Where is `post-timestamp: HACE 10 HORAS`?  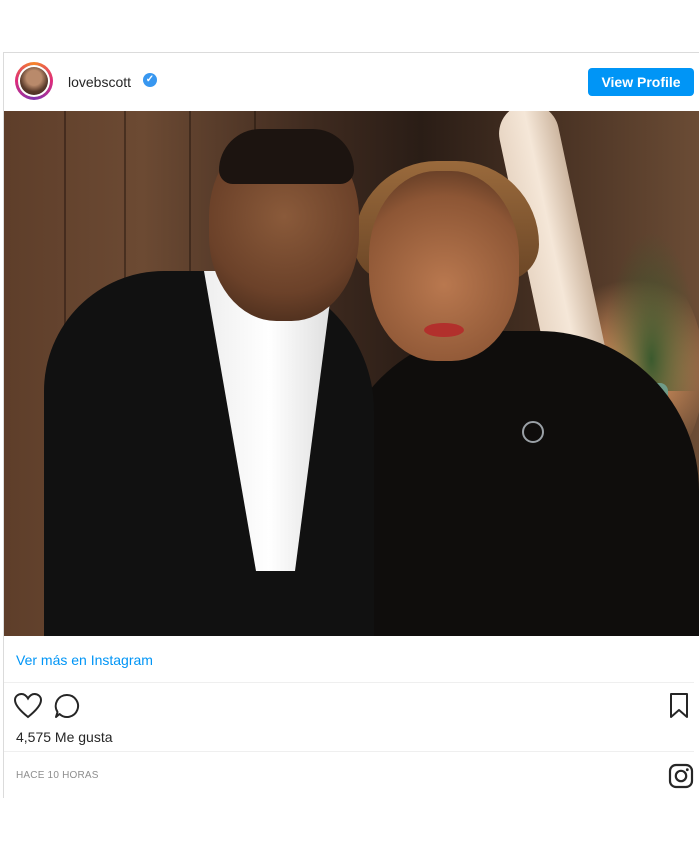 post-timestamp: HACE 10 HORAS is located at coordinates (57, 775).